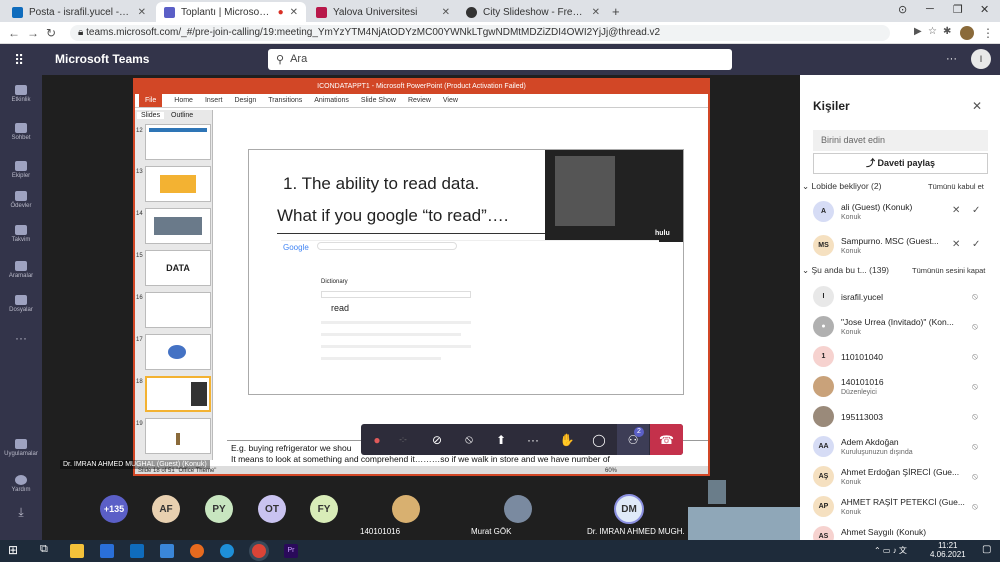 This screenshot has height=562, width=1000. Describe the element at coordinates (137, 551) in the screenshot. I see `outlook-app-icon` at that location.